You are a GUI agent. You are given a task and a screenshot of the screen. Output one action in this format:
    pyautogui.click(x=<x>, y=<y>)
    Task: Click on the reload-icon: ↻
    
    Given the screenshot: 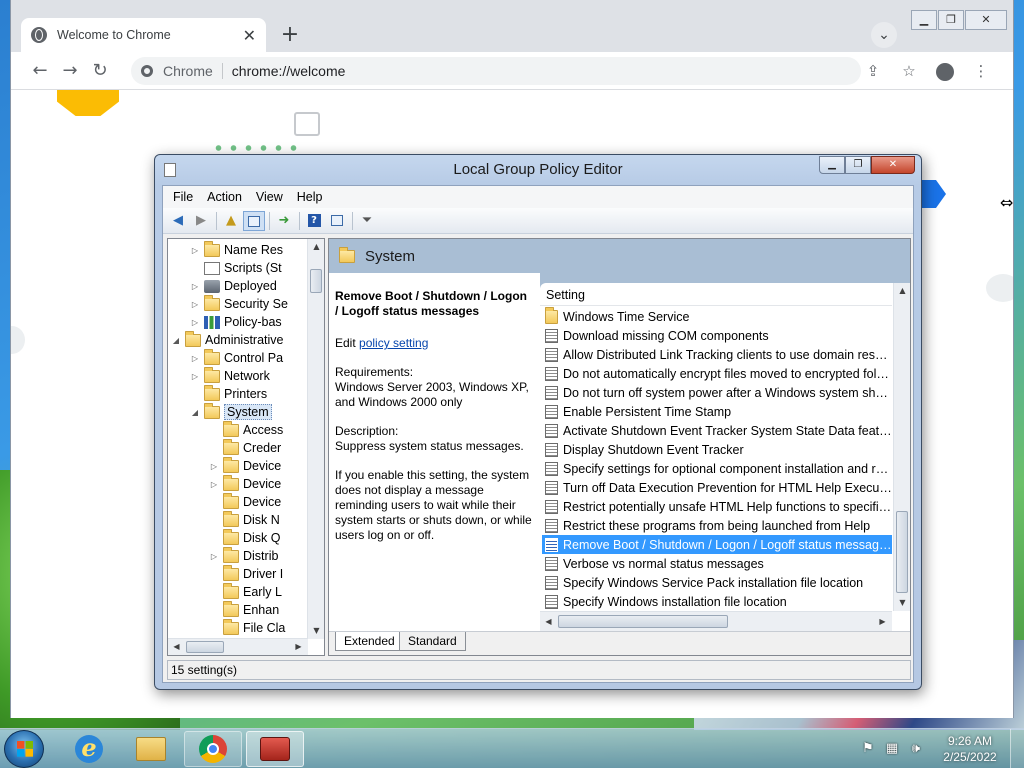 What is the action you would take?
    pyautogui.click(x=100, y=71)
    